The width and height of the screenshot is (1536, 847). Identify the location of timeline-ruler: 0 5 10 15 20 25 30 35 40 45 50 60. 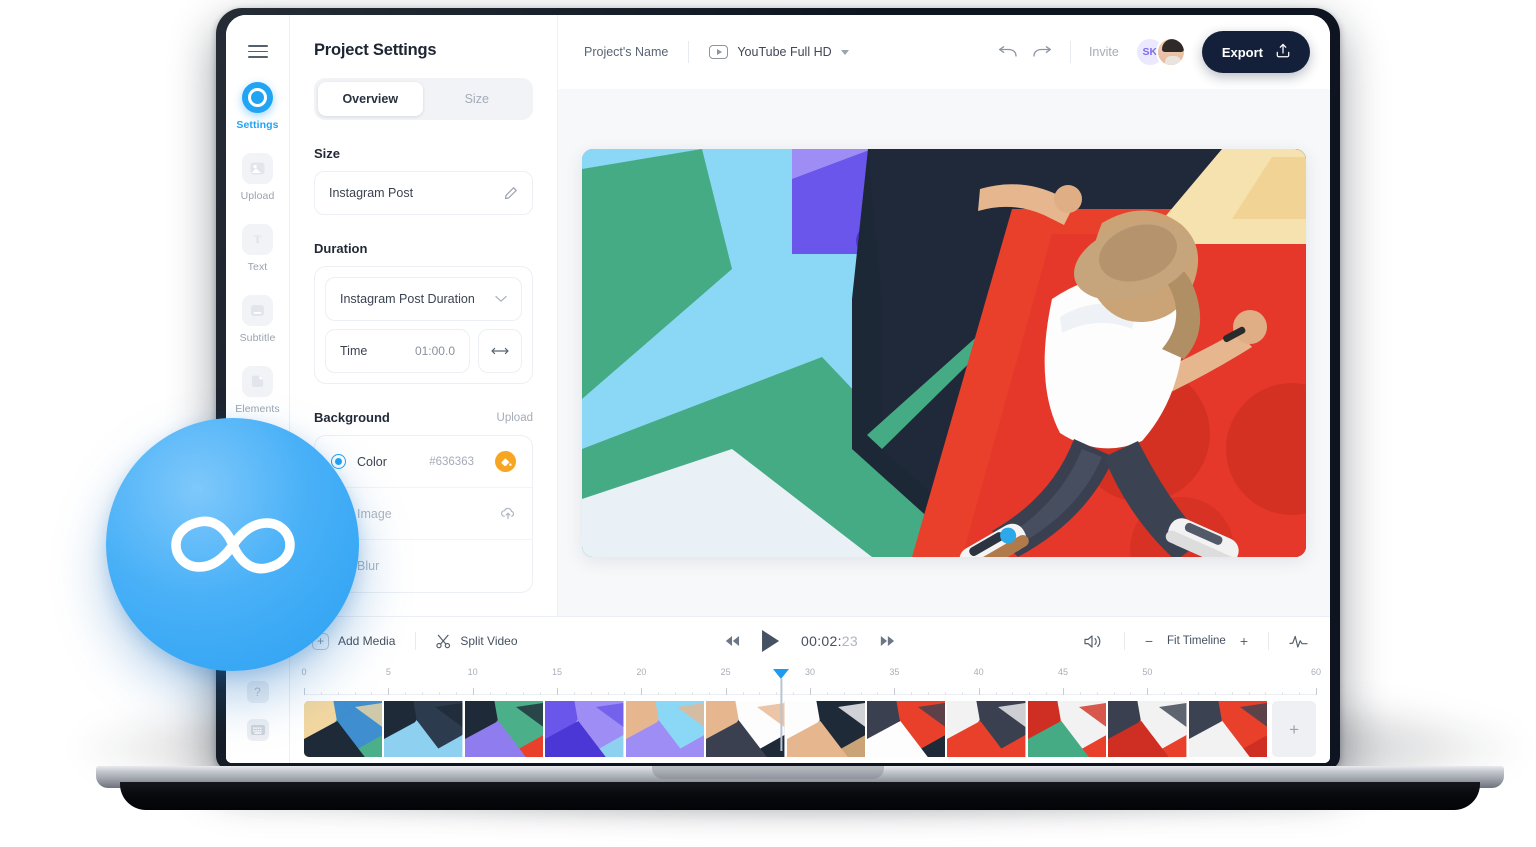
(811, 708).